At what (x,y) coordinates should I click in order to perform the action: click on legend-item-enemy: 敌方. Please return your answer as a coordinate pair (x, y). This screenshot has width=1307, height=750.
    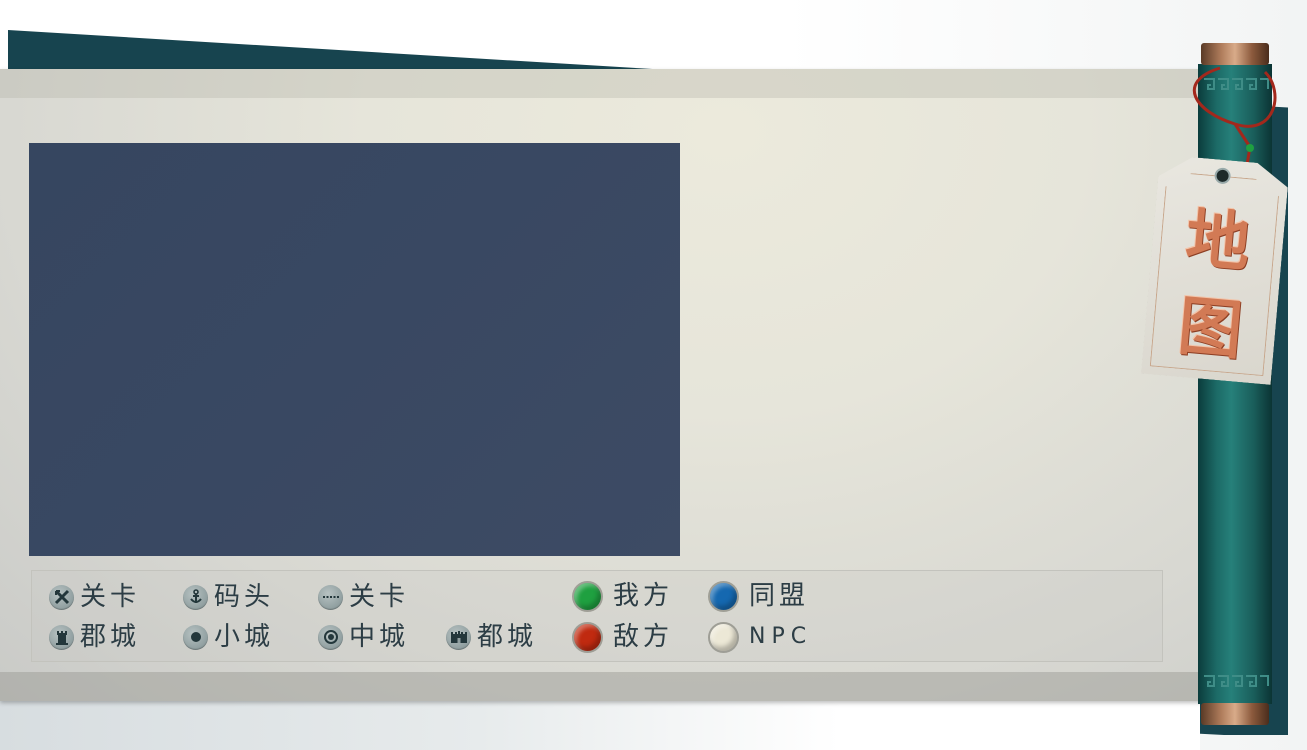
    Looking at the image, I should click on (623, 637).